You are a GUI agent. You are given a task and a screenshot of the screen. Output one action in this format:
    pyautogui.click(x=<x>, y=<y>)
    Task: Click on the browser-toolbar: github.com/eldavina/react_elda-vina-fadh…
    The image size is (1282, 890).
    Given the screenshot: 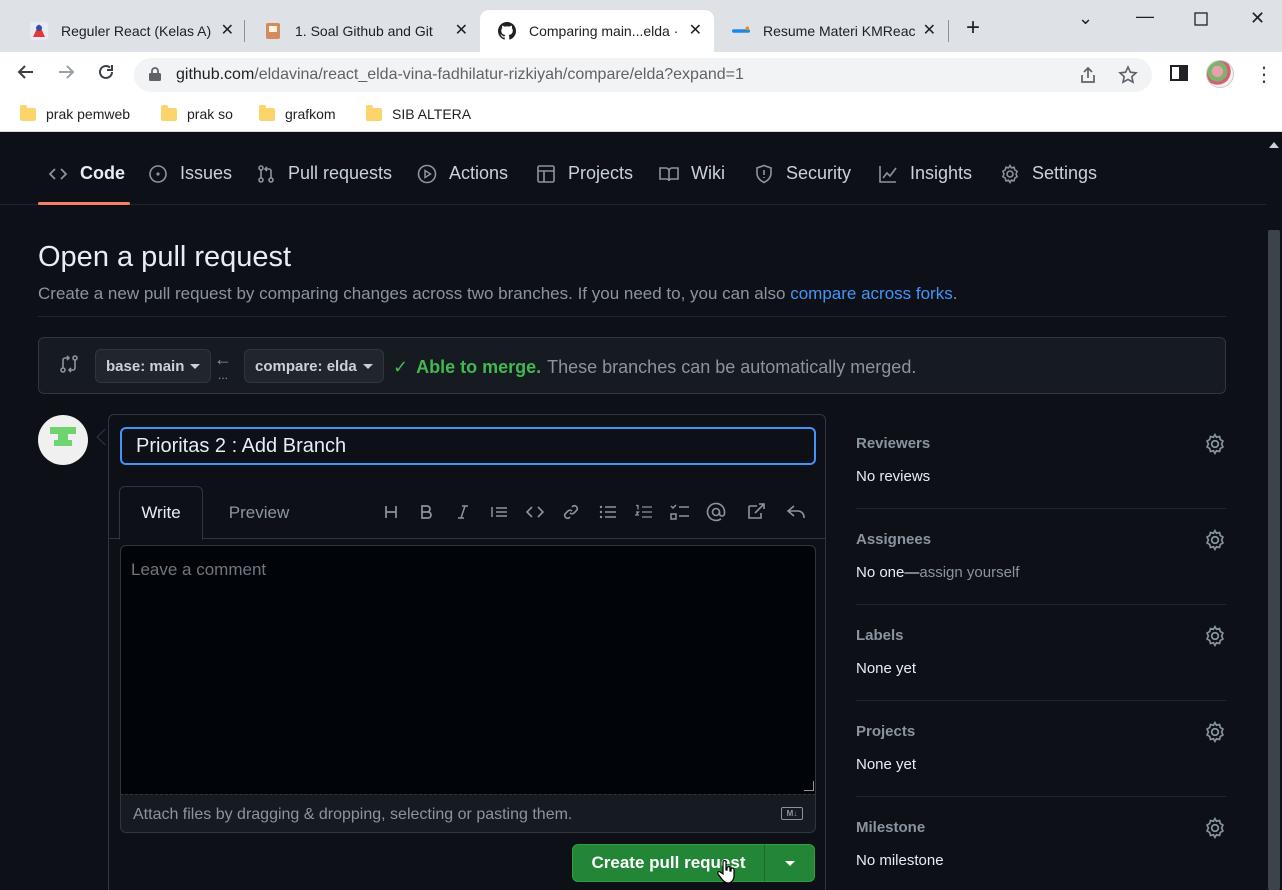 What is the action you would take?
    pyautogui.click(x=641, y=75)
    